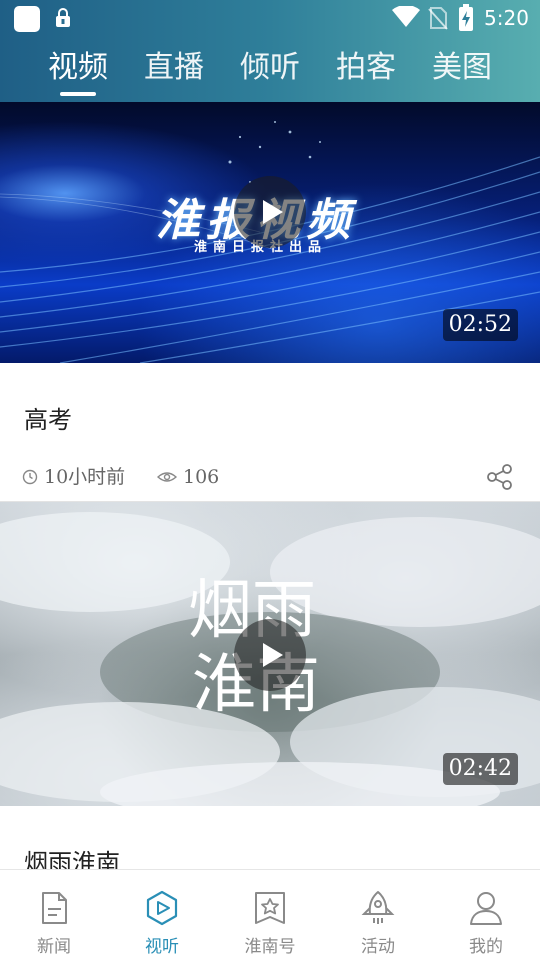  What do you see at coordinates (72, 858) in the screenshot?
I see `video-title: 烟雨淮南` at bounding box center [72, 858].